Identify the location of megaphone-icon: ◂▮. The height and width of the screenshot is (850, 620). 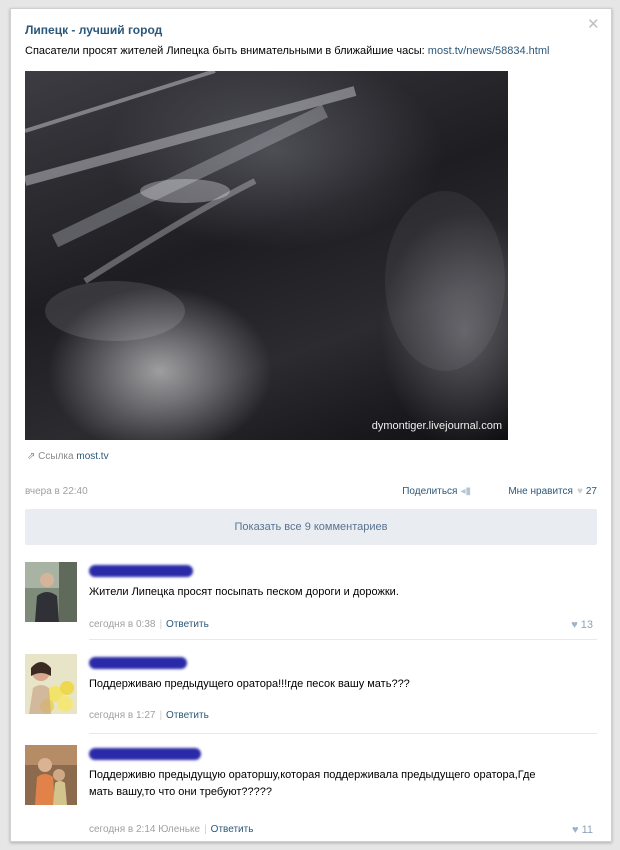
(465, 491).